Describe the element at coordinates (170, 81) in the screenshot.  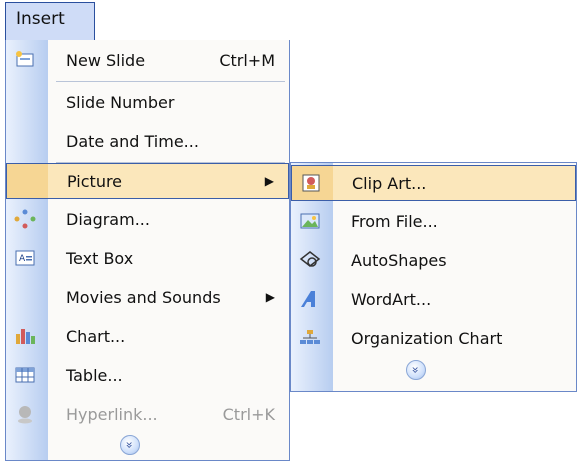
I see `separator` at that location.